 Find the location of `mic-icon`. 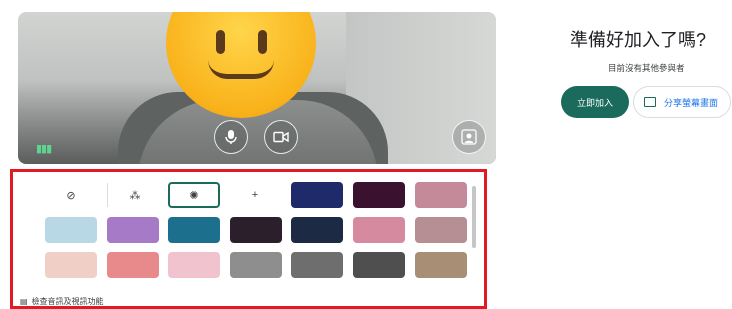

mic-icon is located at coordinates (231, 137).